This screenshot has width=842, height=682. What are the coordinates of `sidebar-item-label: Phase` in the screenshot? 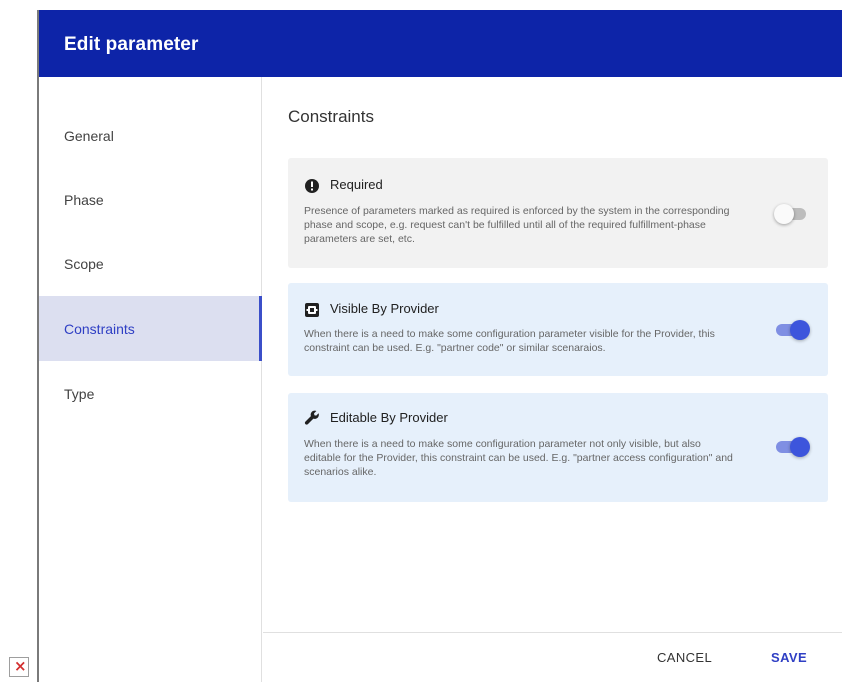 It's located at (84, 199).